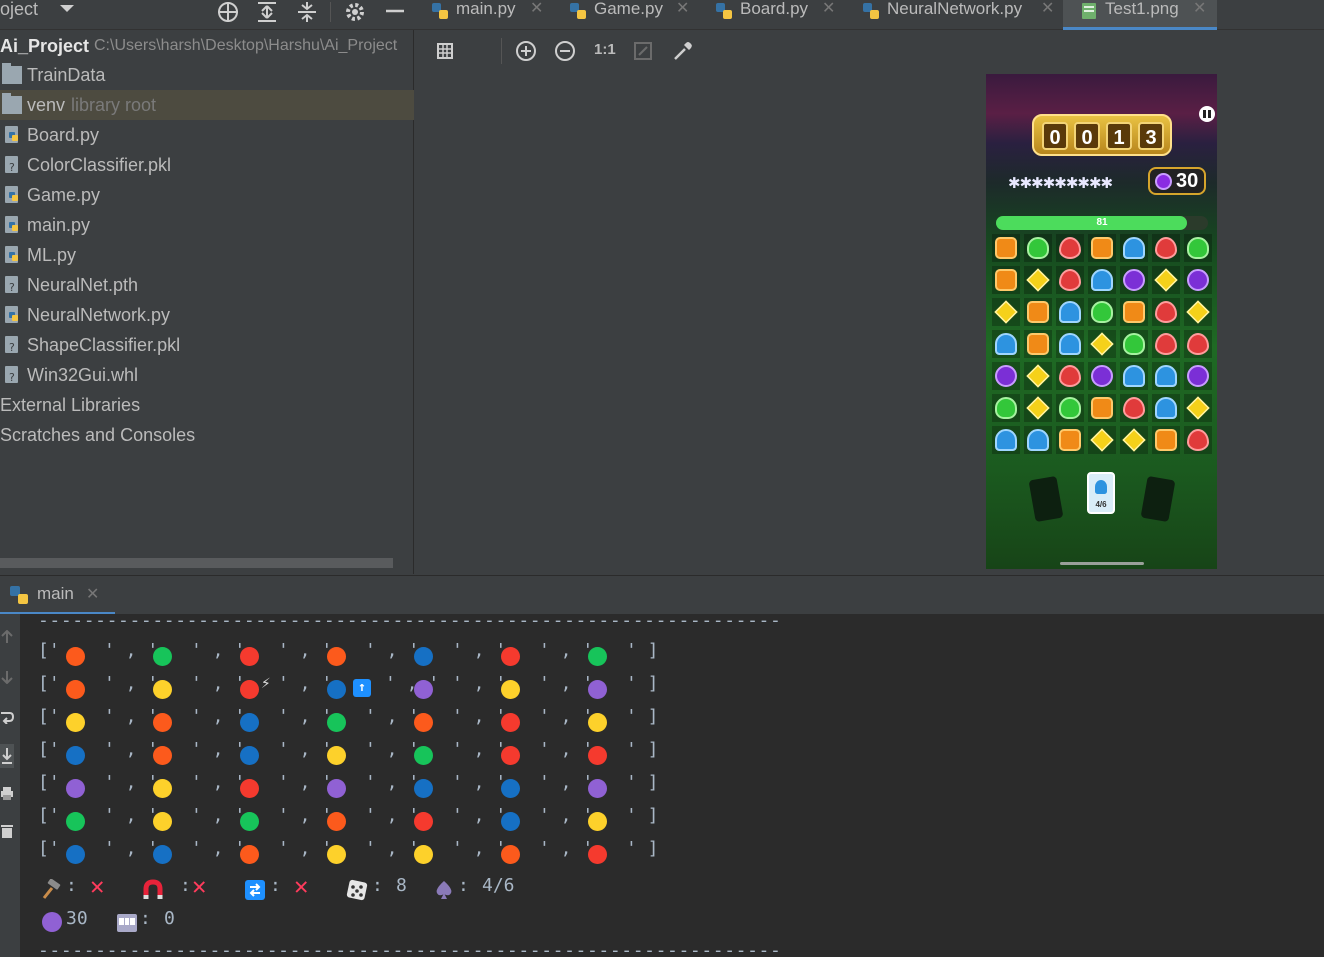 The width and height of the screenshot is (1324, 957). What do you see at coordinates (207, 165) in the screenshot?
I see `tree-item-colorclassifier-pkl: ? ColorClassifier.pkl` at bounding box center [207, 165].